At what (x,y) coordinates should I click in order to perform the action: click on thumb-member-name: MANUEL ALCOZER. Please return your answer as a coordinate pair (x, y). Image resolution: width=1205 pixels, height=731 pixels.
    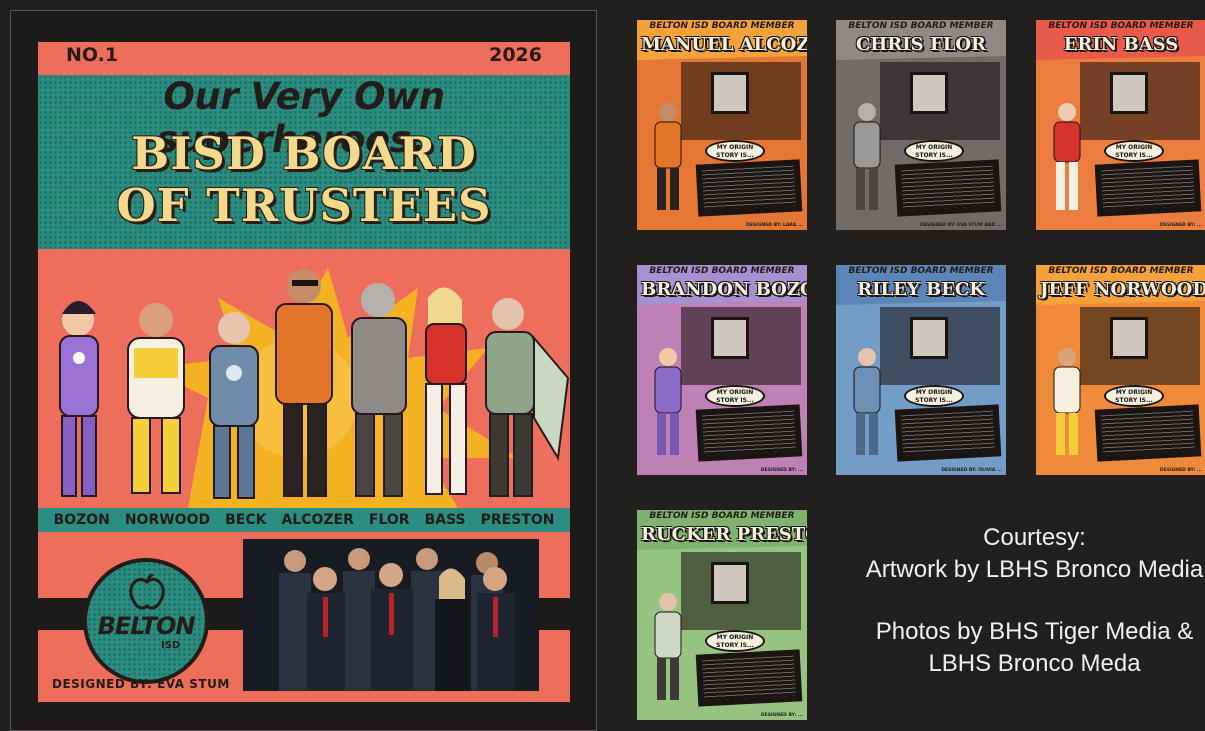
    Looking at the image, I should click on (724, 44).